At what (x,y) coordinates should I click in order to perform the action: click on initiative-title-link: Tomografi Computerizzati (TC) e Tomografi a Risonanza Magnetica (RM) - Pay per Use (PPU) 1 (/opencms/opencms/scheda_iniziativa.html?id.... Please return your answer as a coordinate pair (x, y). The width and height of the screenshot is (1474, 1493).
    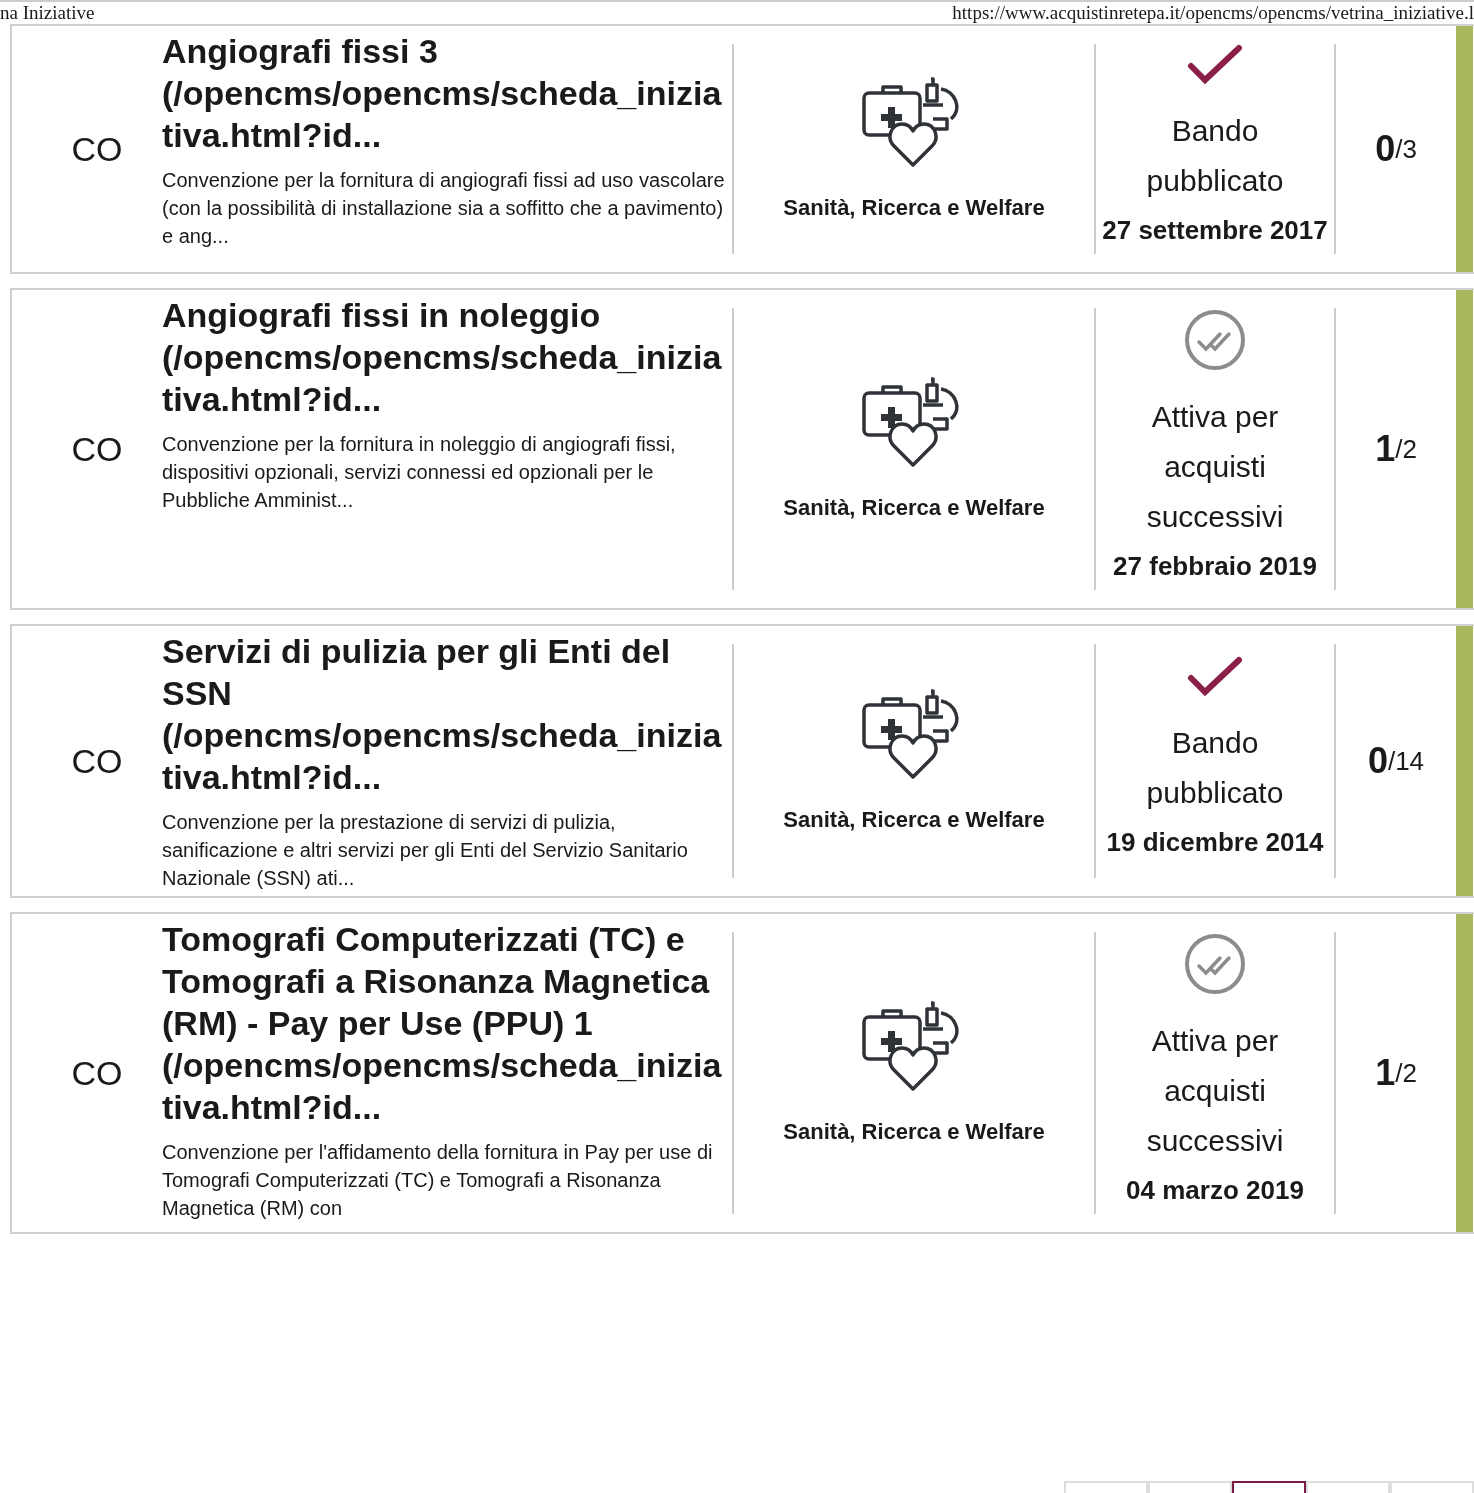
    Looking at the image, I should click on (447, 1023).